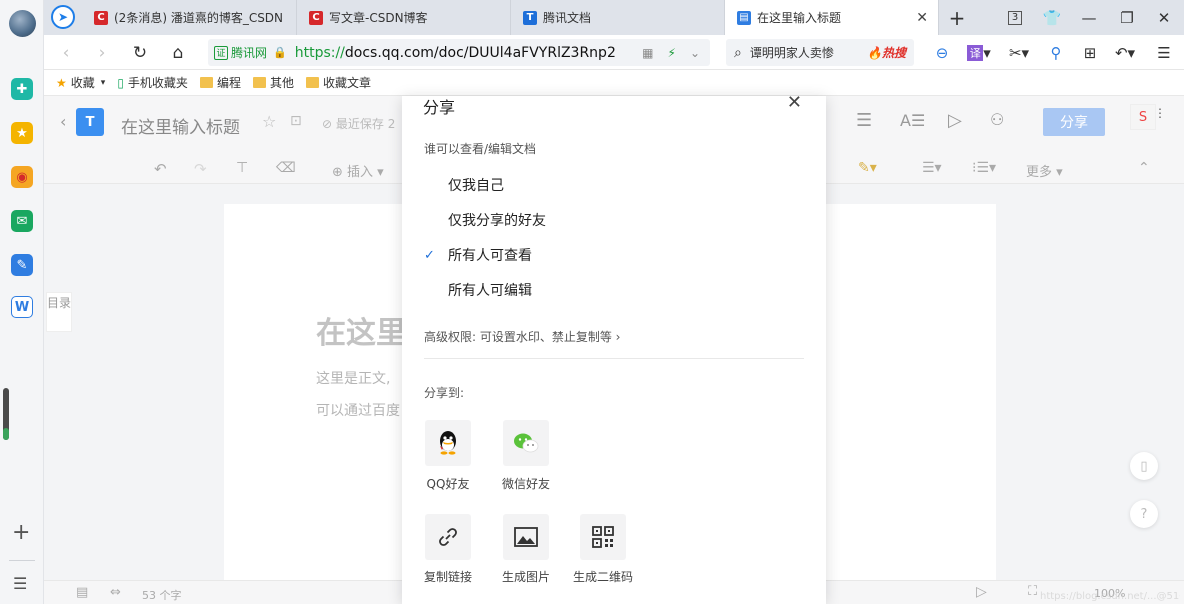 The width and height of the screenshot is (1184, 604). What do you see at coordinates (867, 168) in the screenshot?
I see `highlight-icon: ✎▾` at bounding box center [867, 168].